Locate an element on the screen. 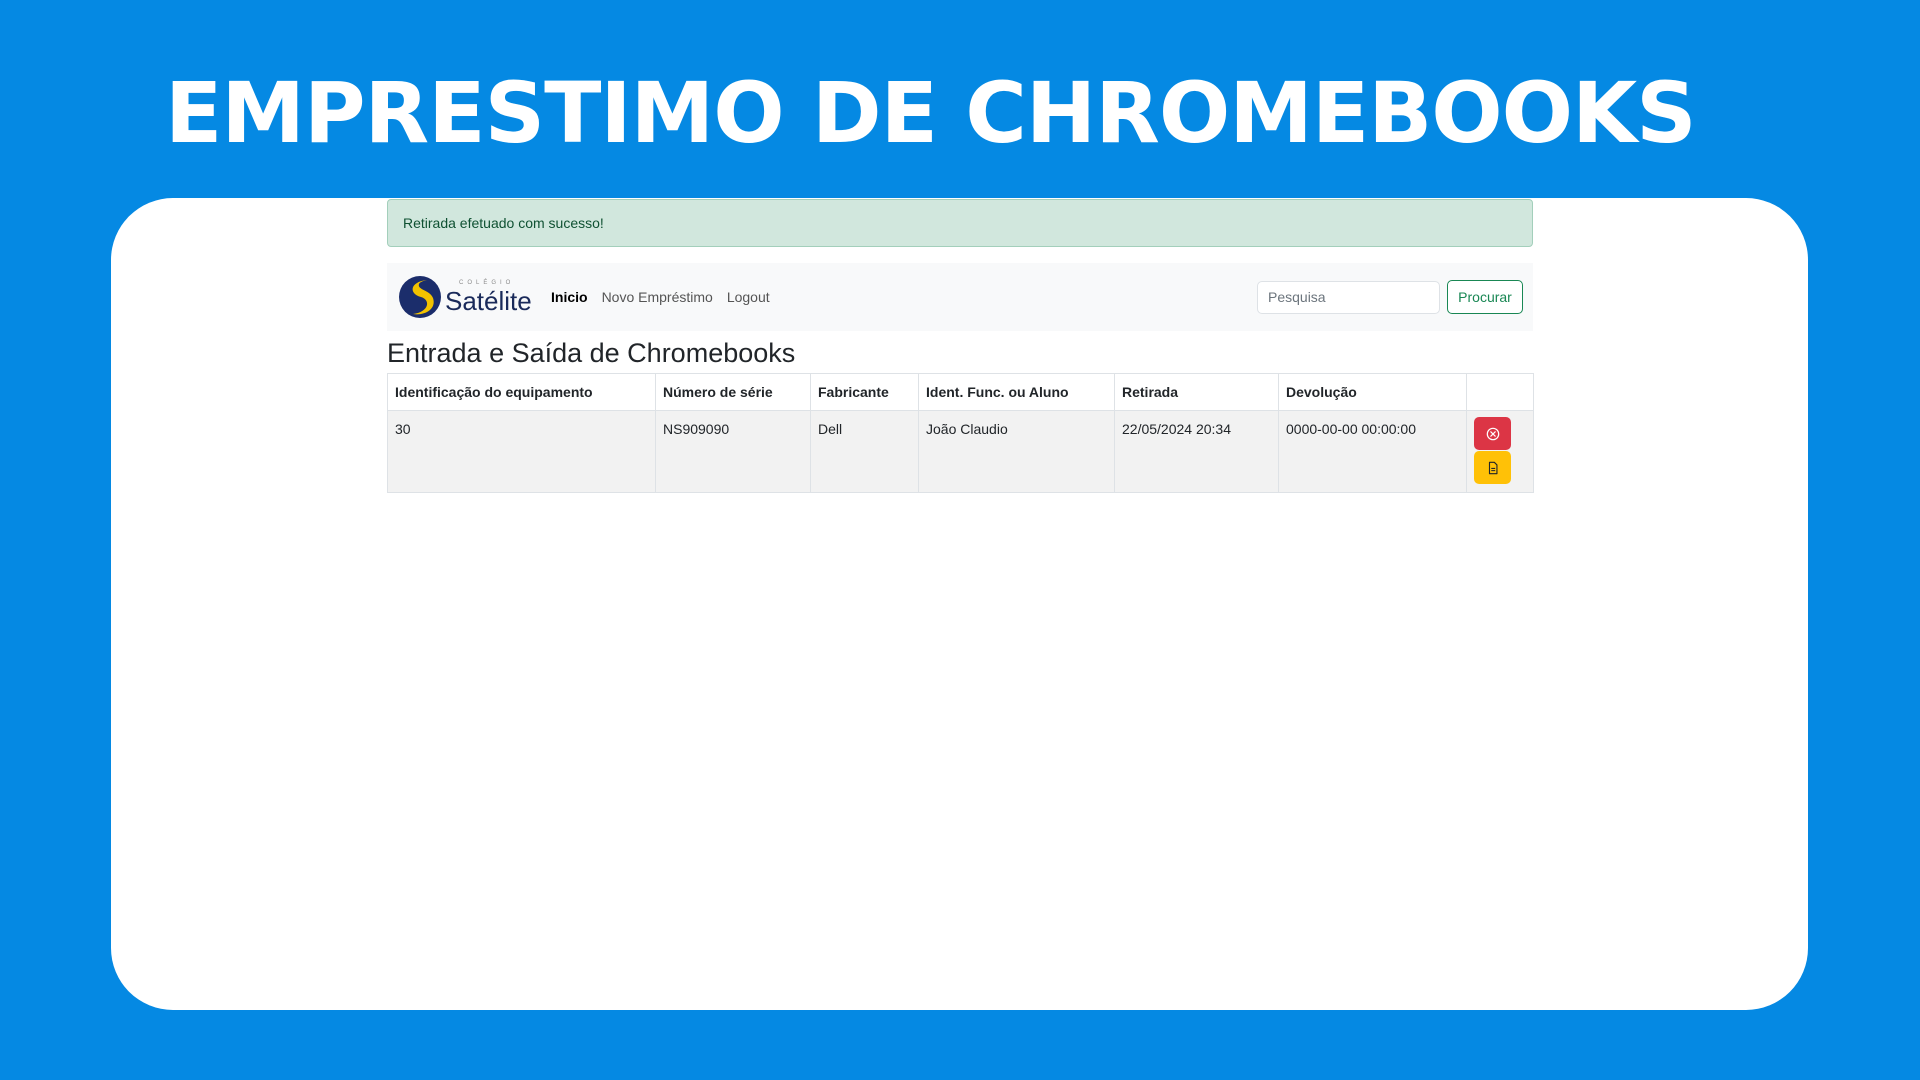 This screenshot has width=1920, height=1080. nav-link-inicio: Inicio is located at coordinates (569, 297).